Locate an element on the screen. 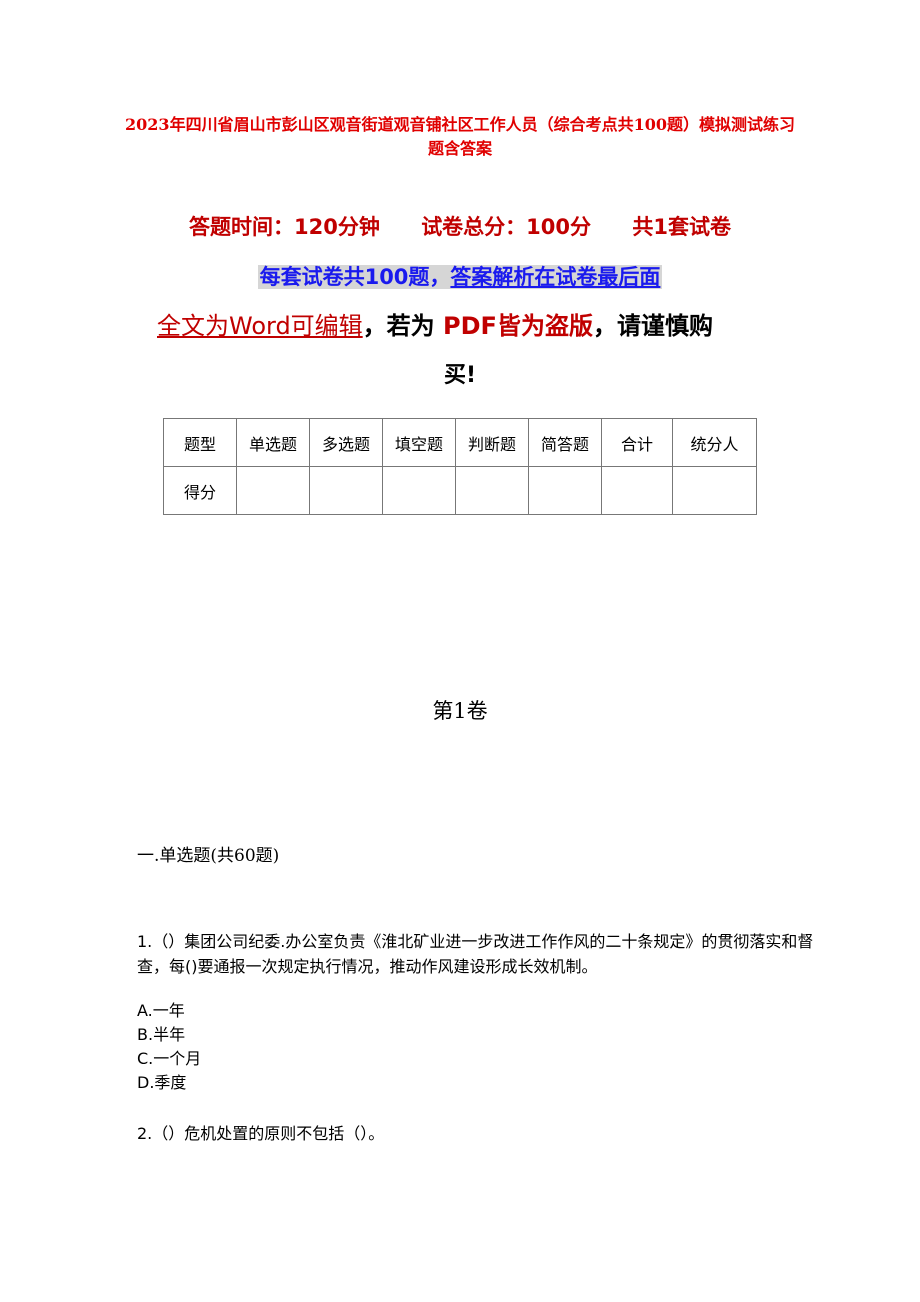 The image size is (920, 1302). exam-sets: 共1套试卷 is located at coordinates (681, 227).